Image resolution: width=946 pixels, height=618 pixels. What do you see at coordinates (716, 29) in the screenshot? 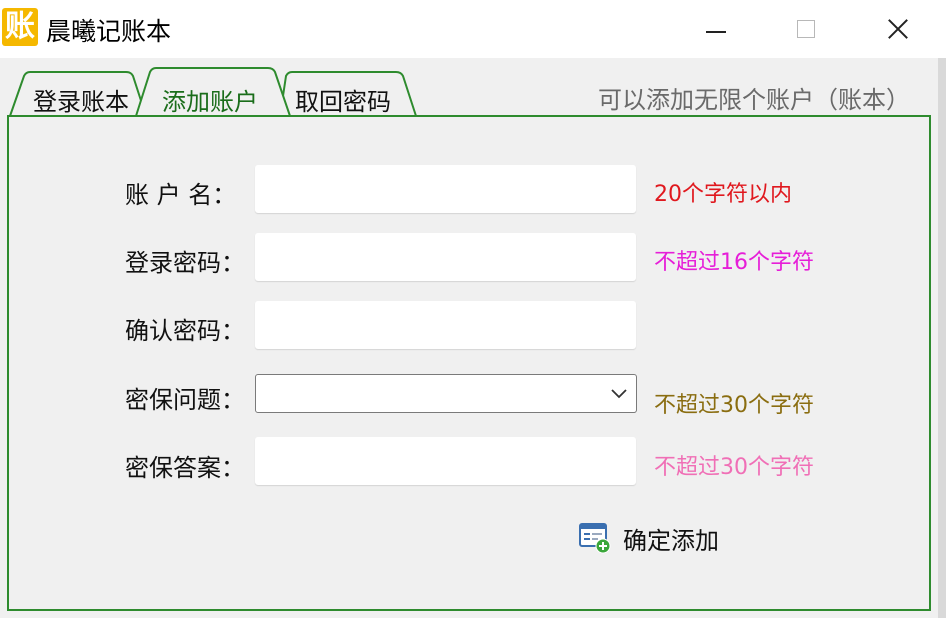
I see `minimize-button` at bounding box center [716, 29].